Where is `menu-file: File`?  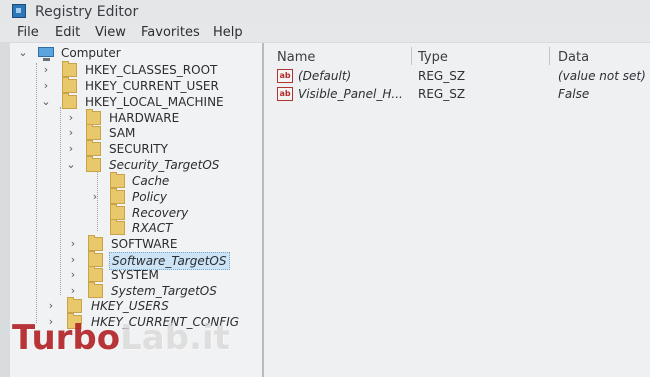 menu-file: File is located at coordinates (28, 32).